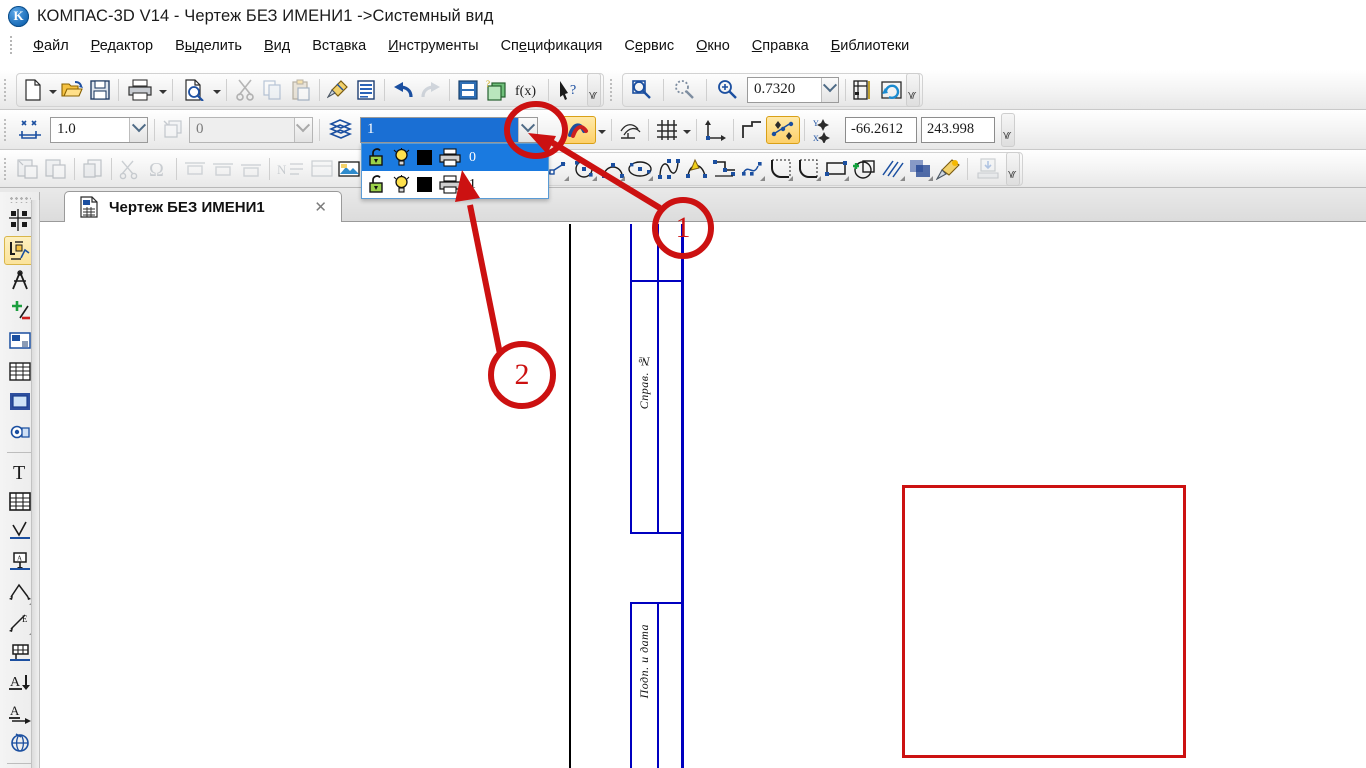 The height and width of the screenshot is (768, 1366). Describe the element at coordinates (1044, 621) in the screenshot. I see `selected-rectangle-object` at that location.